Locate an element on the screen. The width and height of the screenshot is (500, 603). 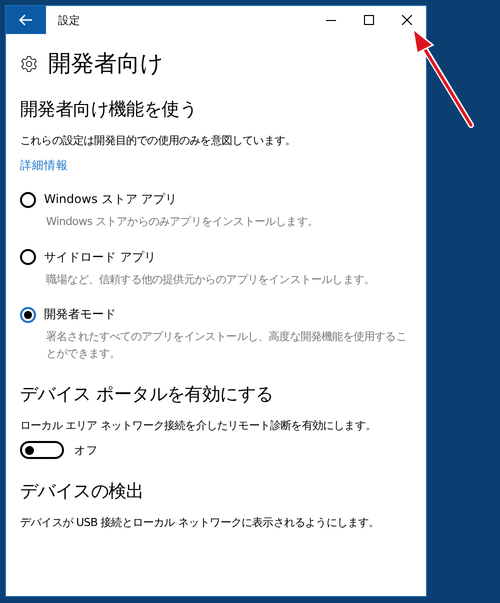
back-button is located at coordinates (26, 20).